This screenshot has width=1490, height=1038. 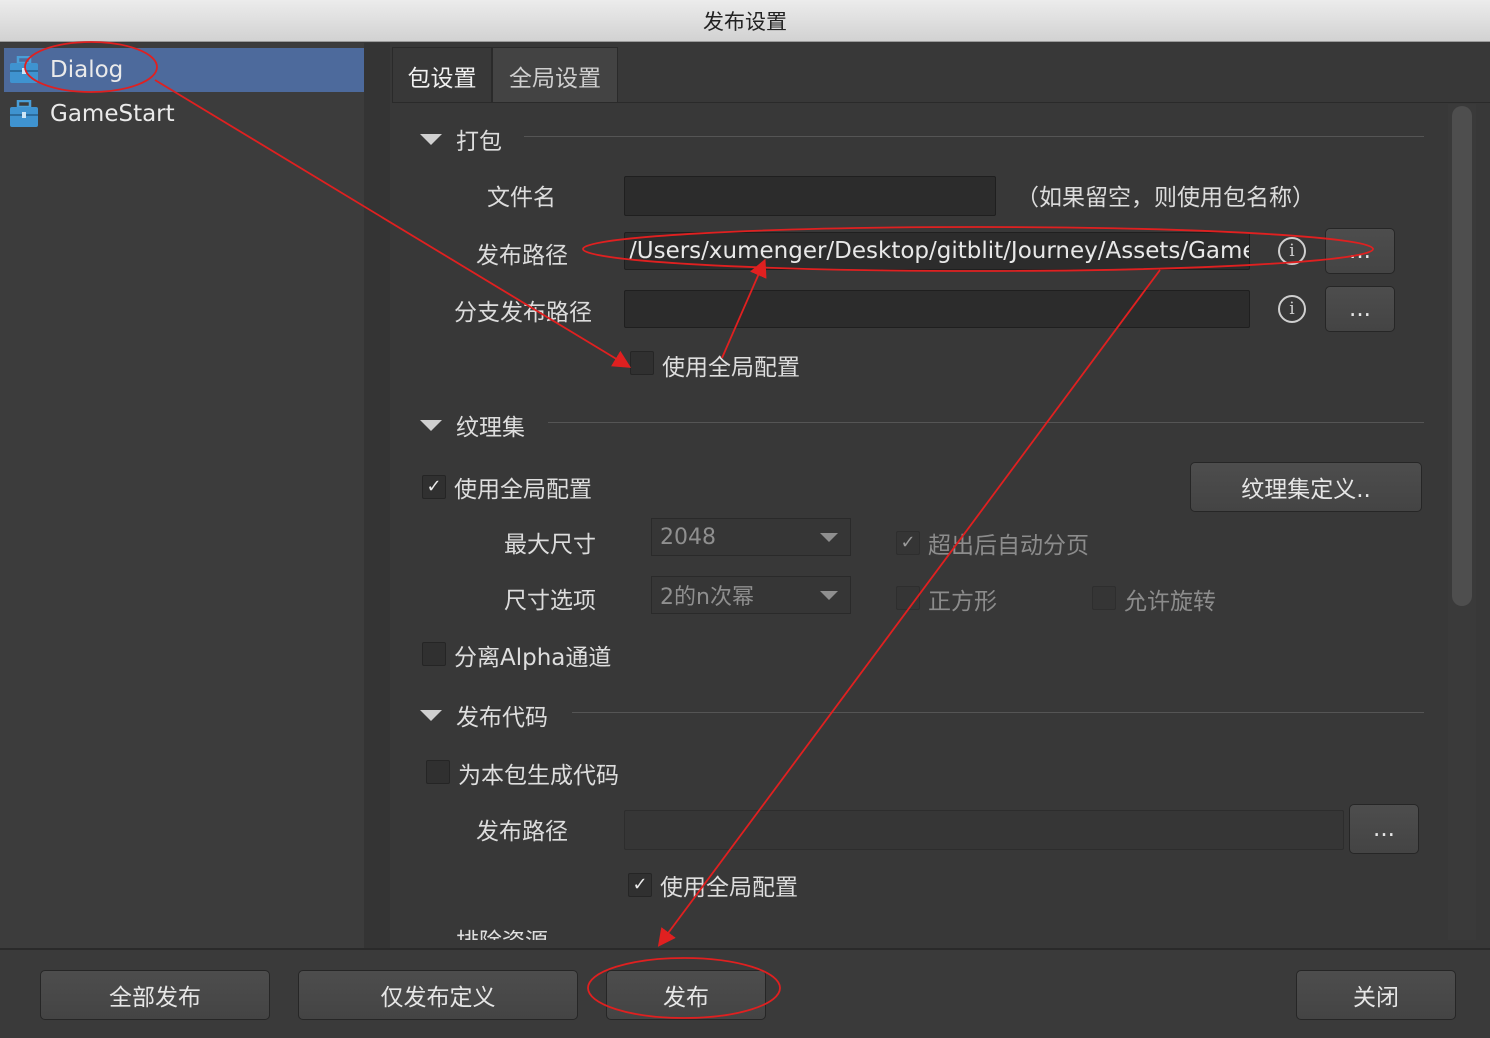 What do you see at coordinates (642, 363) in the screenshot?
I see `packaging-use-global-checkbox` at bounding box center [642, 363].